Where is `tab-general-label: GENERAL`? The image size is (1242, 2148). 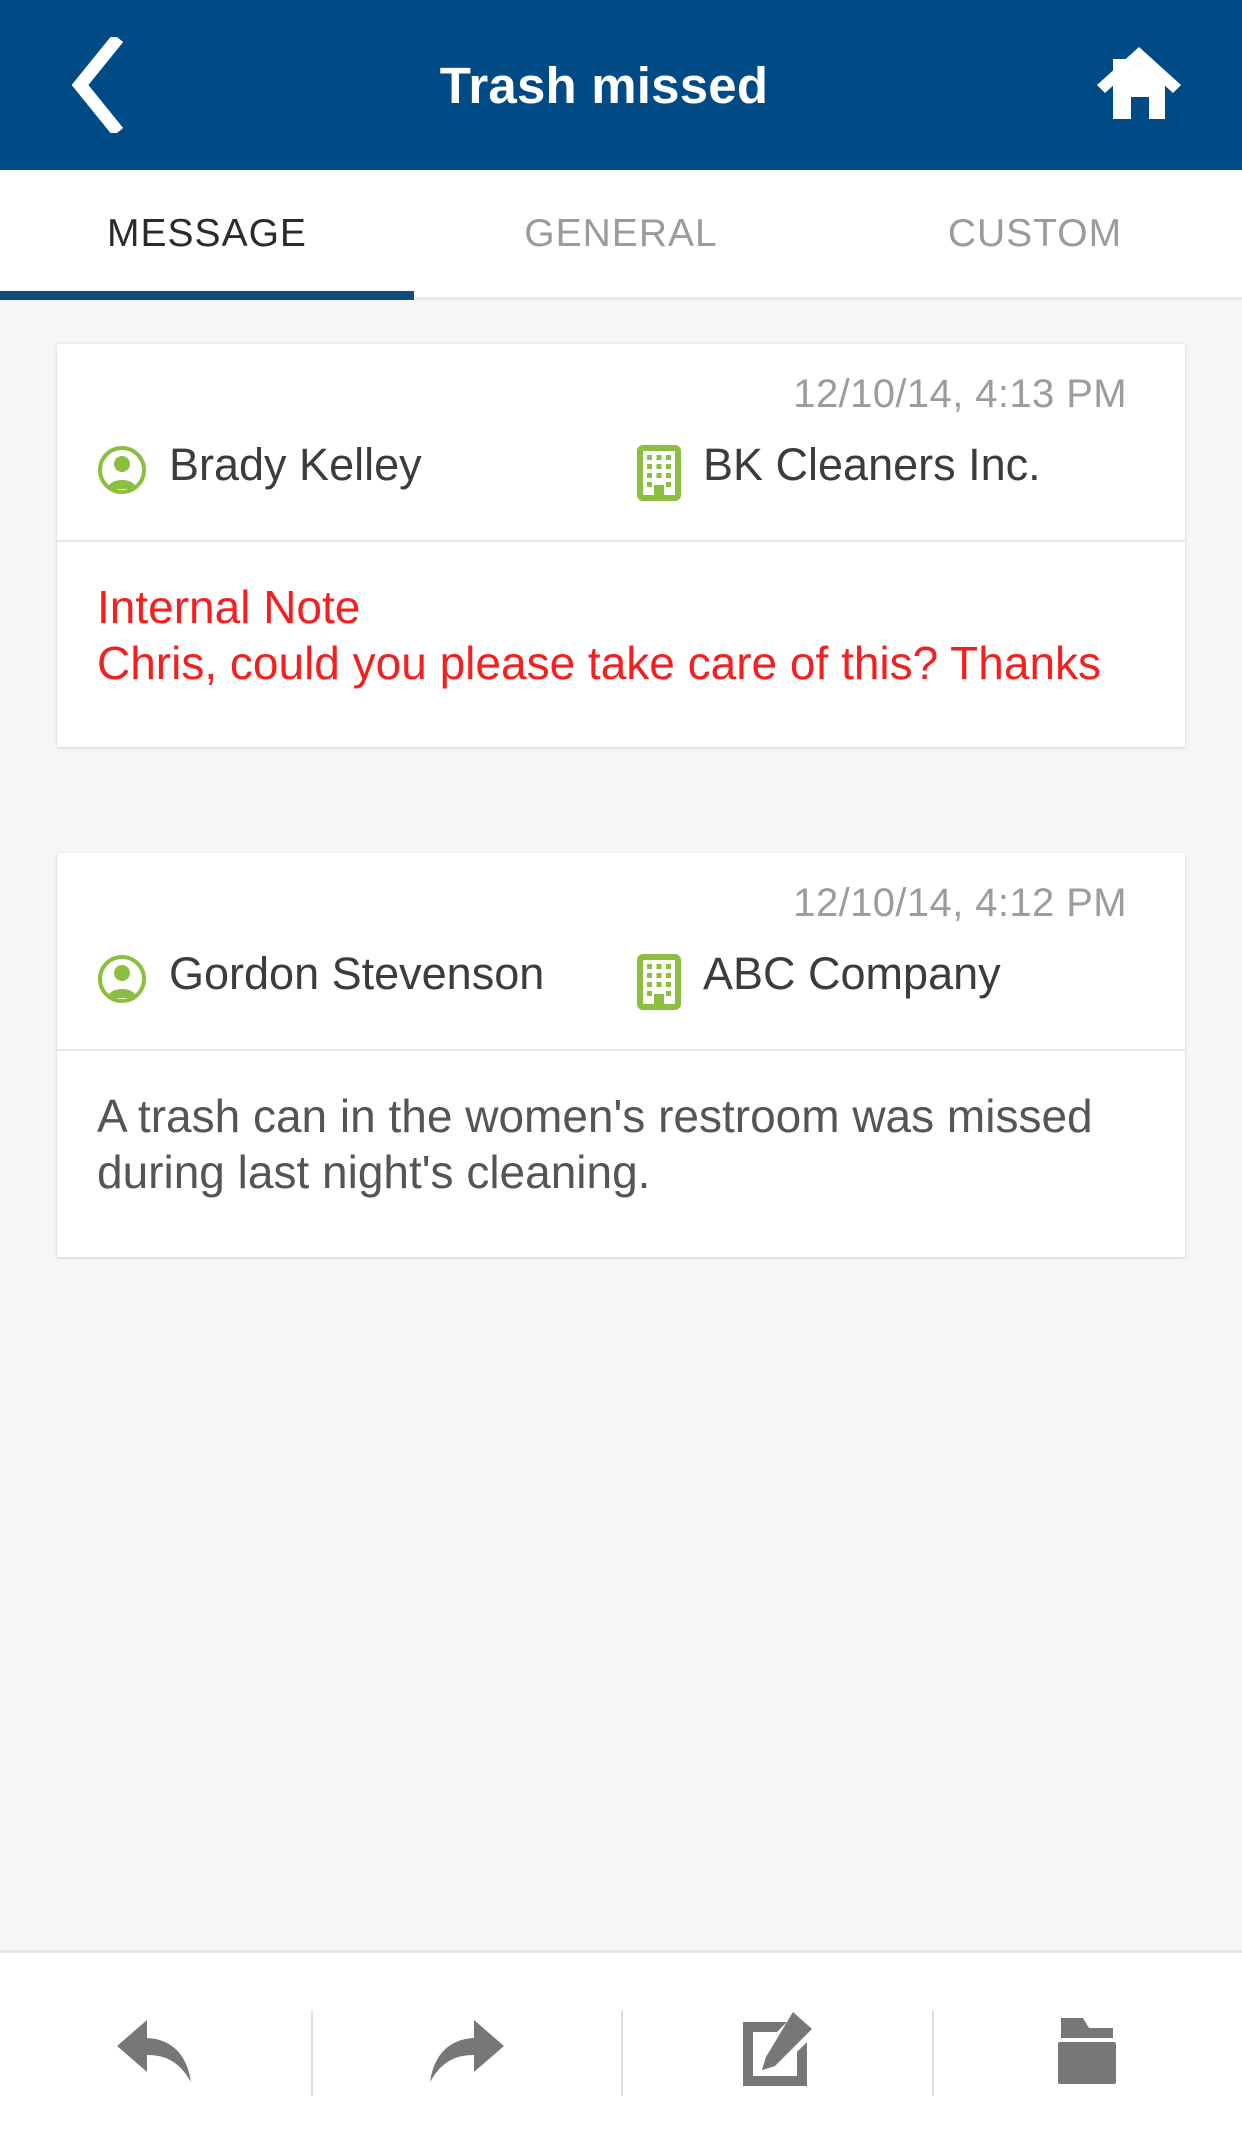 tab-general-label: GENERAL is located at coordinates (621, 233).